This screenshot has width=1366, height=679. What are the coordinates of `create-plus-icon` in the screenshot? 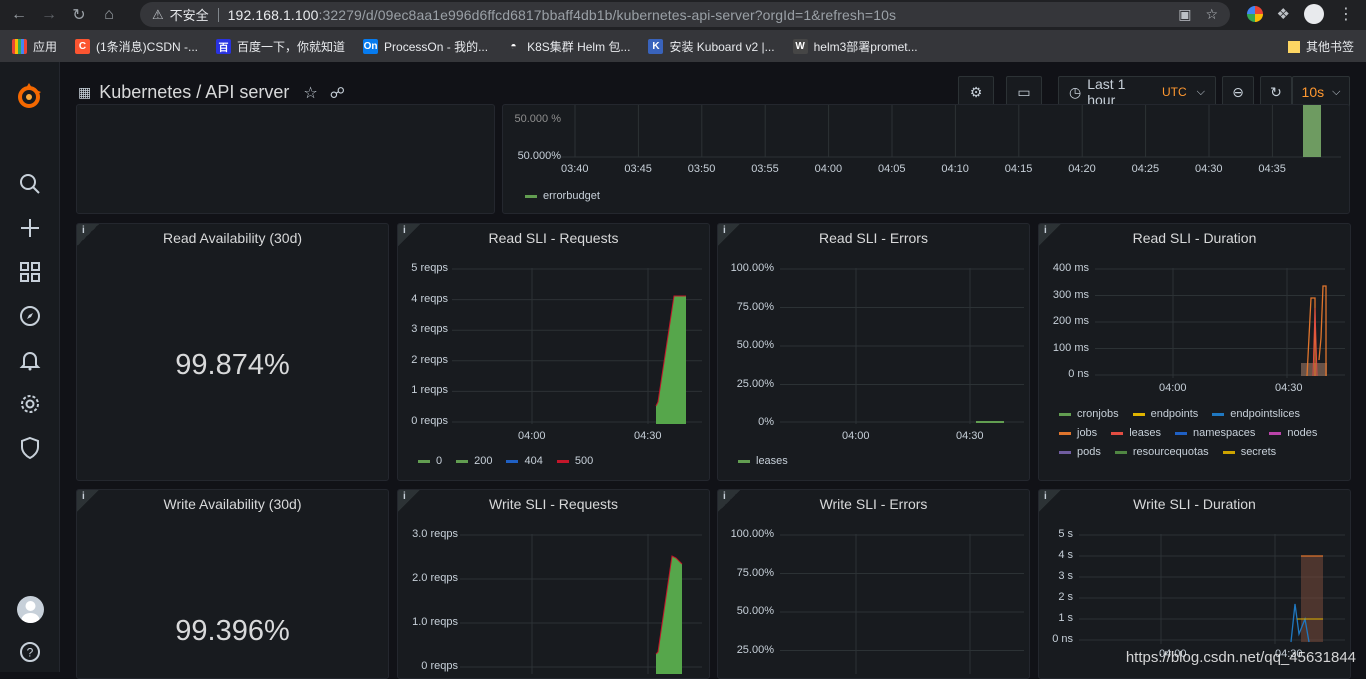 It's located at (30, 228).